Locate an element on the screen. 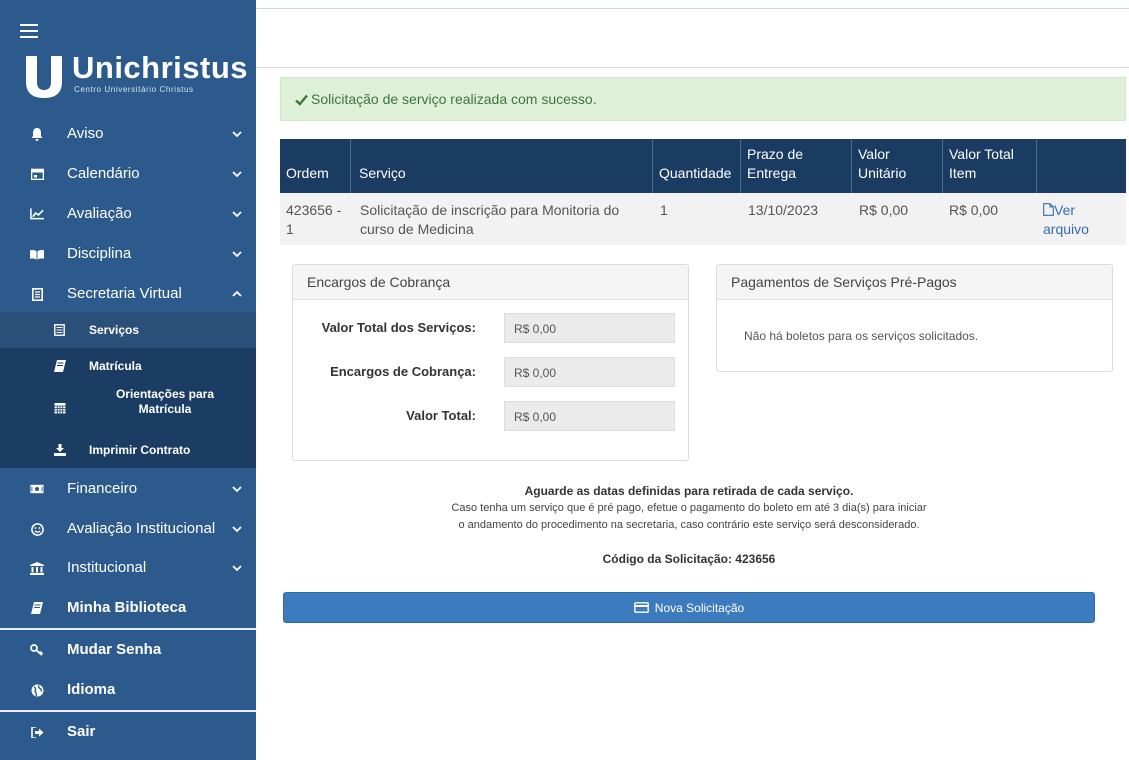 This screenshot has width=1129, height=760. submenu-item-orientacoes-matricula: Orientações para Matrícula is located at coordinates (128, 408).